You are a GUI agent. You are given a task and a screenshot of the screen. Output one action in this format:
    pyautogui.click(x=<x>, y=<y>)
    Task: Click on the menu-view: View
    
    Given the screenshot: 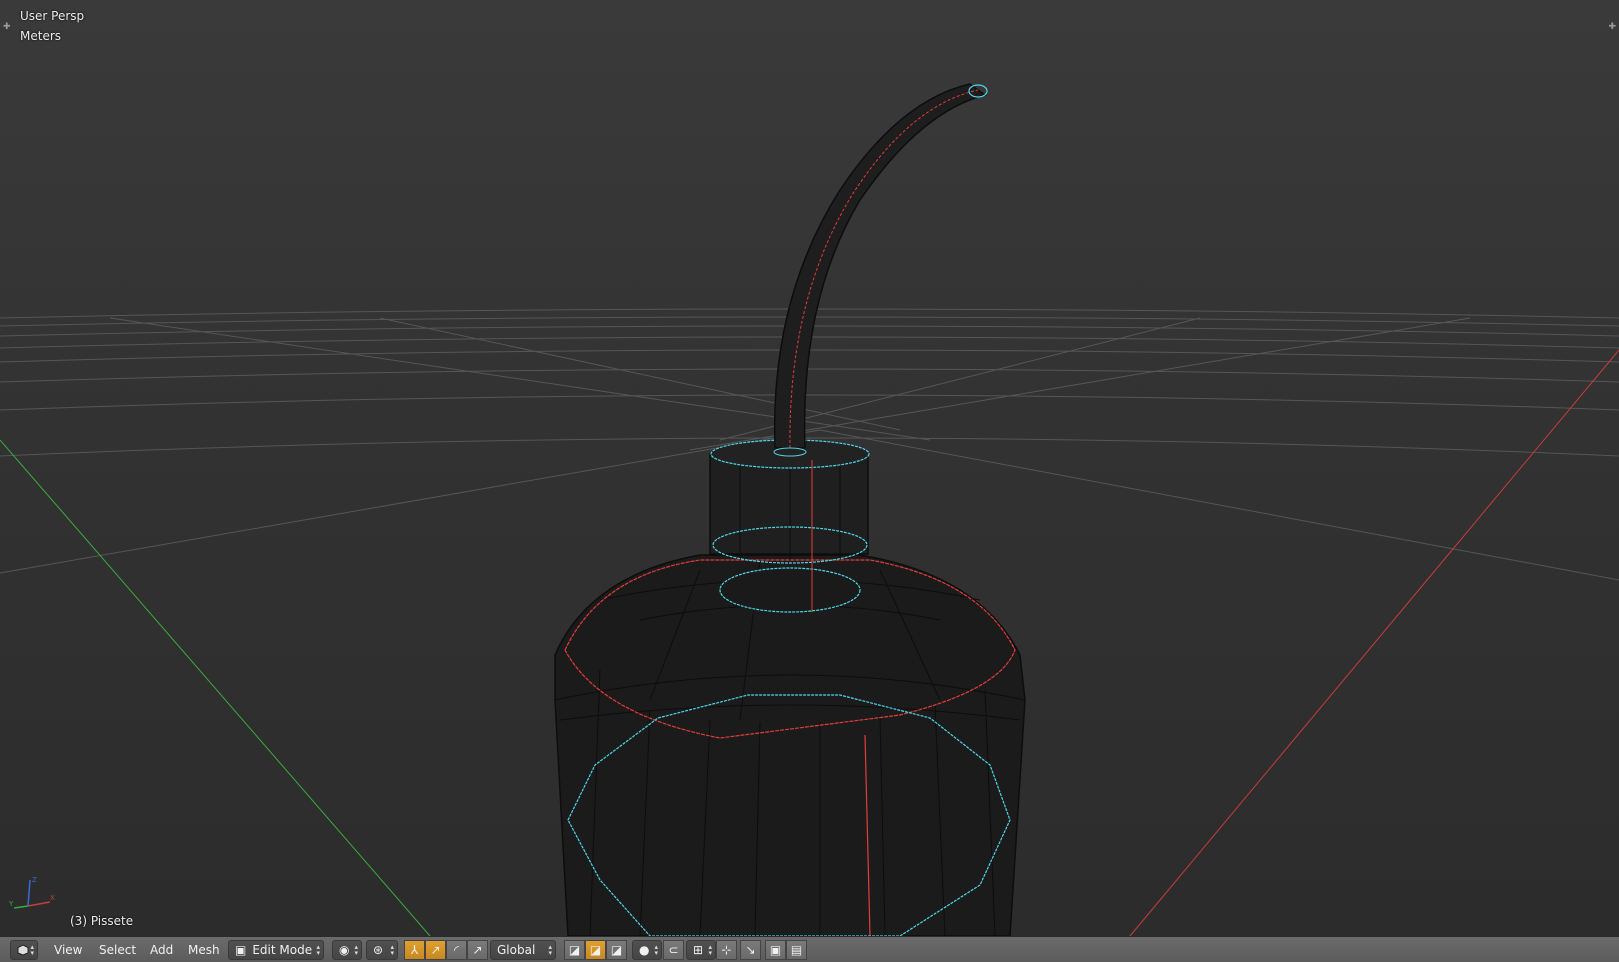 What is the action you would take?
    pyautogui.click(x=68, y=950)
    